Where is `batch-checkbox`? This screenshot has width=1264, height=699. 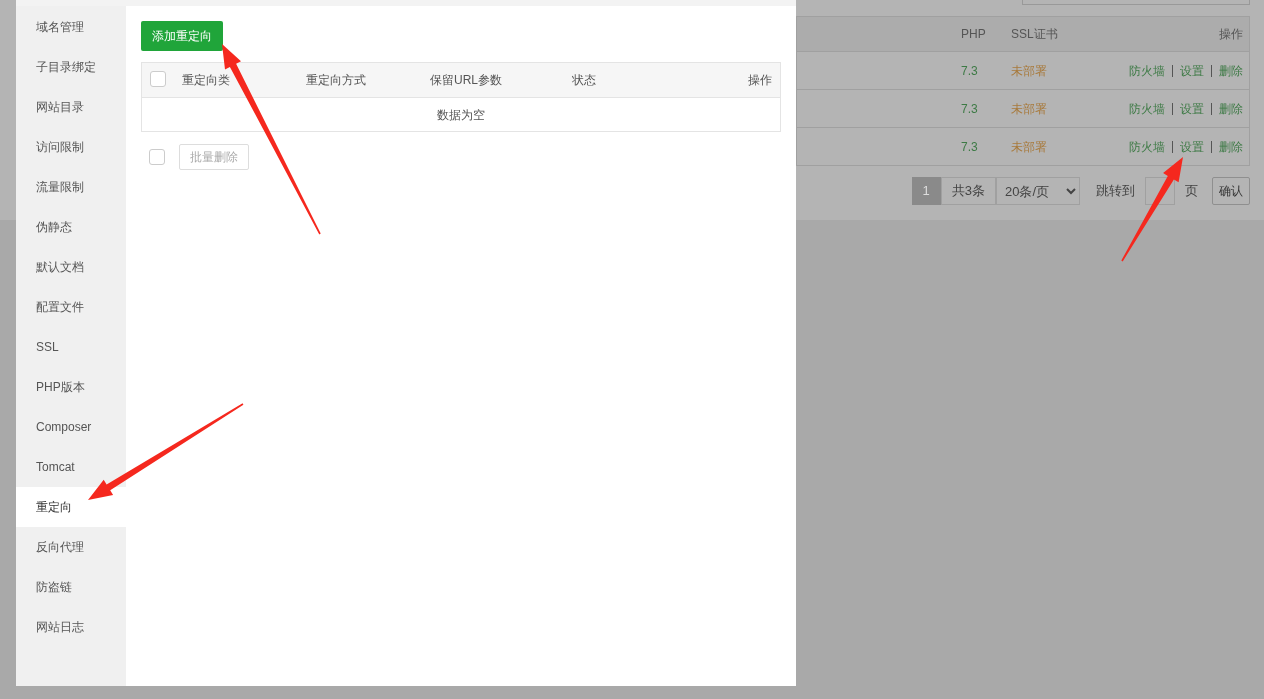
batch-checkbox is located at coordinates (157, 157).